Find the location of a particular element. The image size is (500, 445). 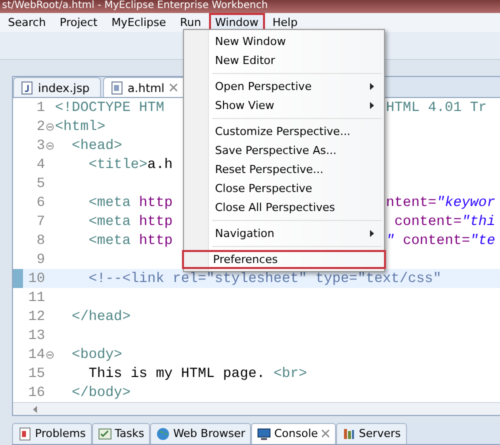

code-text: ntent= is located at coordinates (411, 202).